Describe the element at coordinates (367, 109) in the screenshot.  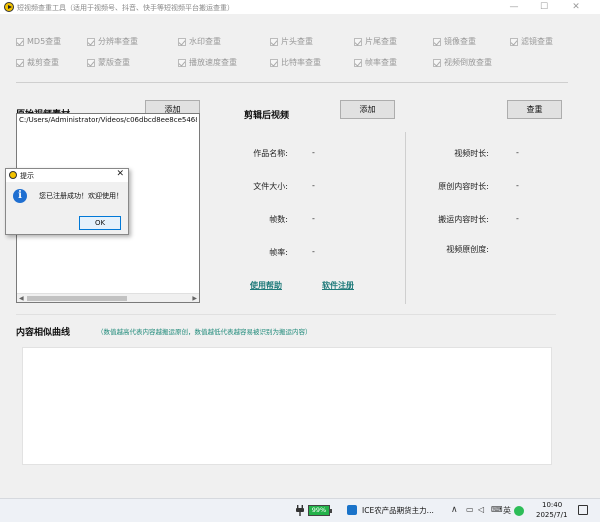
I see `add-edited-button: 添加` at that location.